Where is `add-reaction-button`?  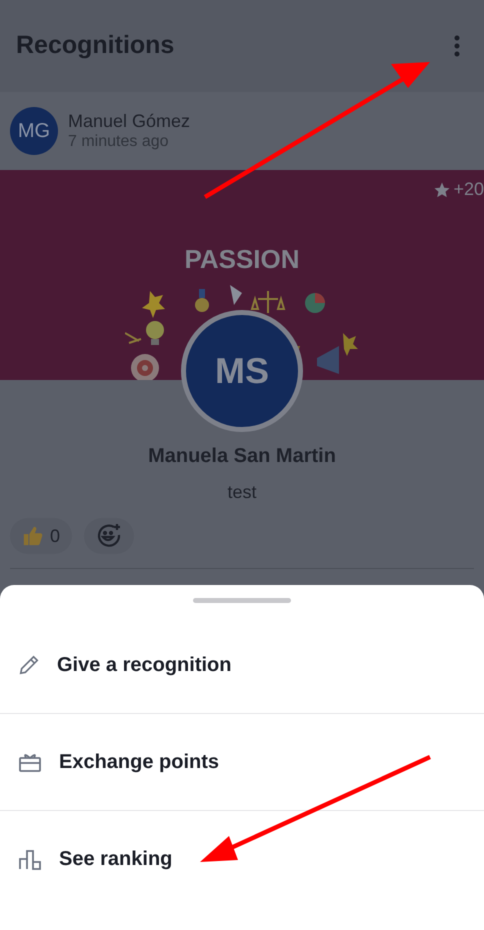 add-reaction-button is located at coordinates (109, 536).